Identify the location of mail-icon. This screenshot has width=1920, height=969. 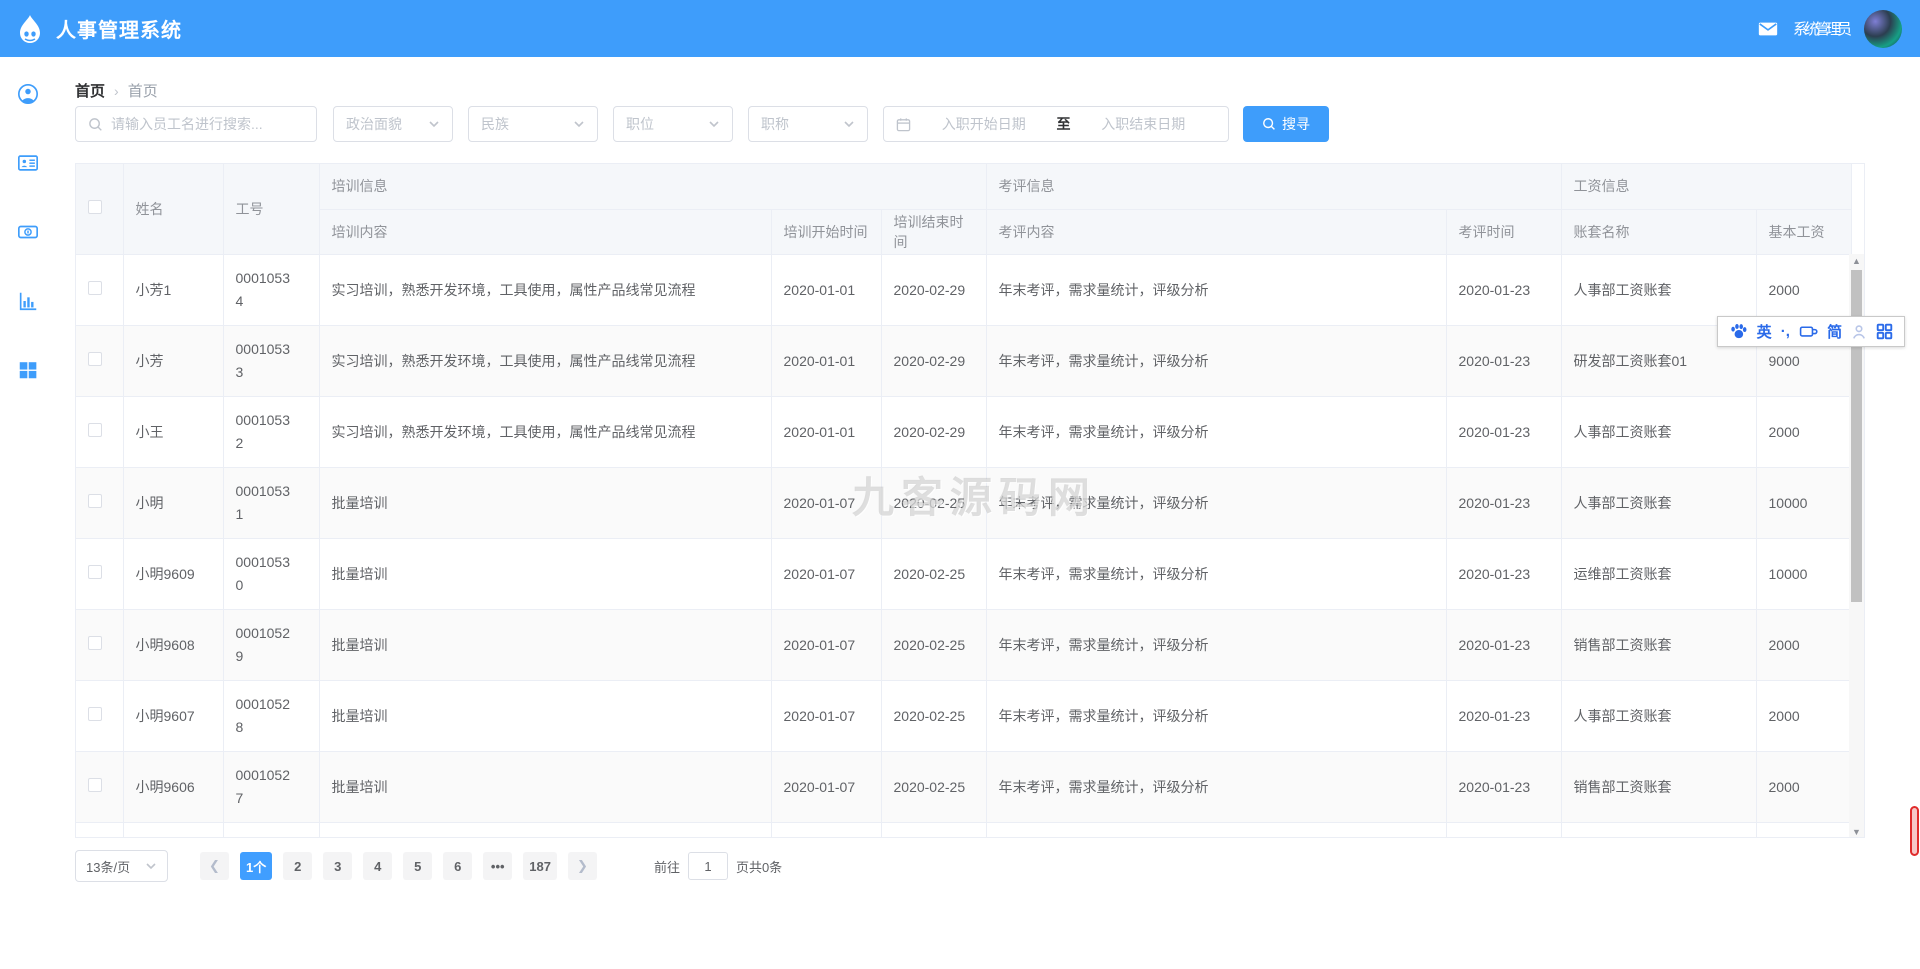
(1768, 29).